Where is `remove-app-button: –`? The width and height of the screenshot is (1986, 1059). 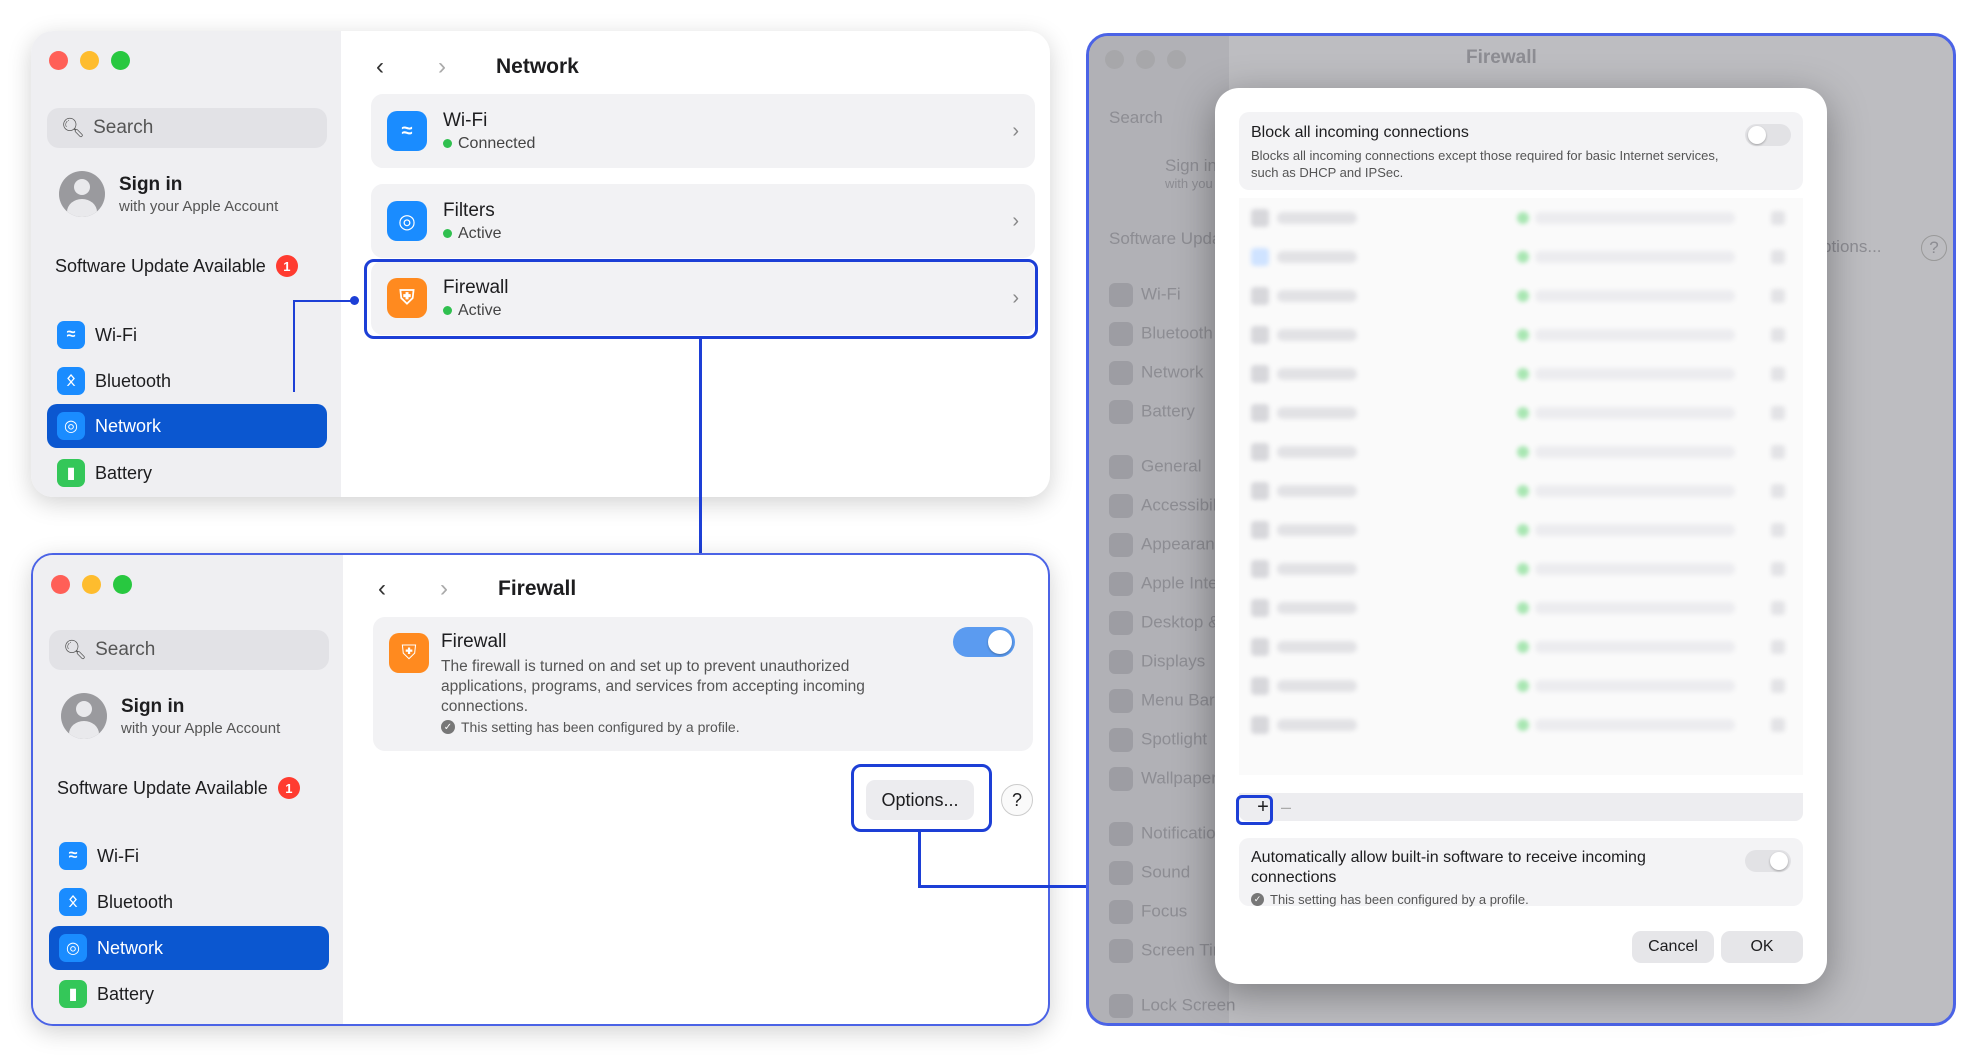 remove-app-button: – is located at coordinates (1291, 807).